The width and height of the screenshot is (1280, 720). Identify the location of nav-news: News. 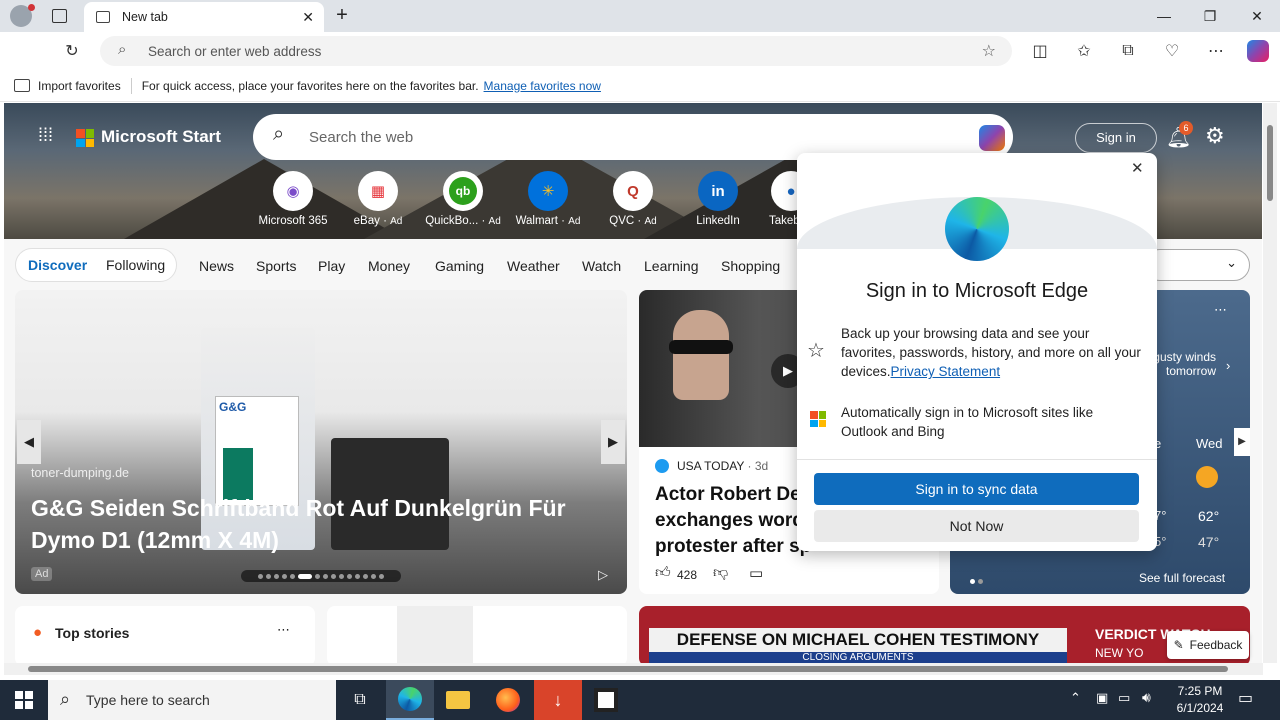
(216, 266).